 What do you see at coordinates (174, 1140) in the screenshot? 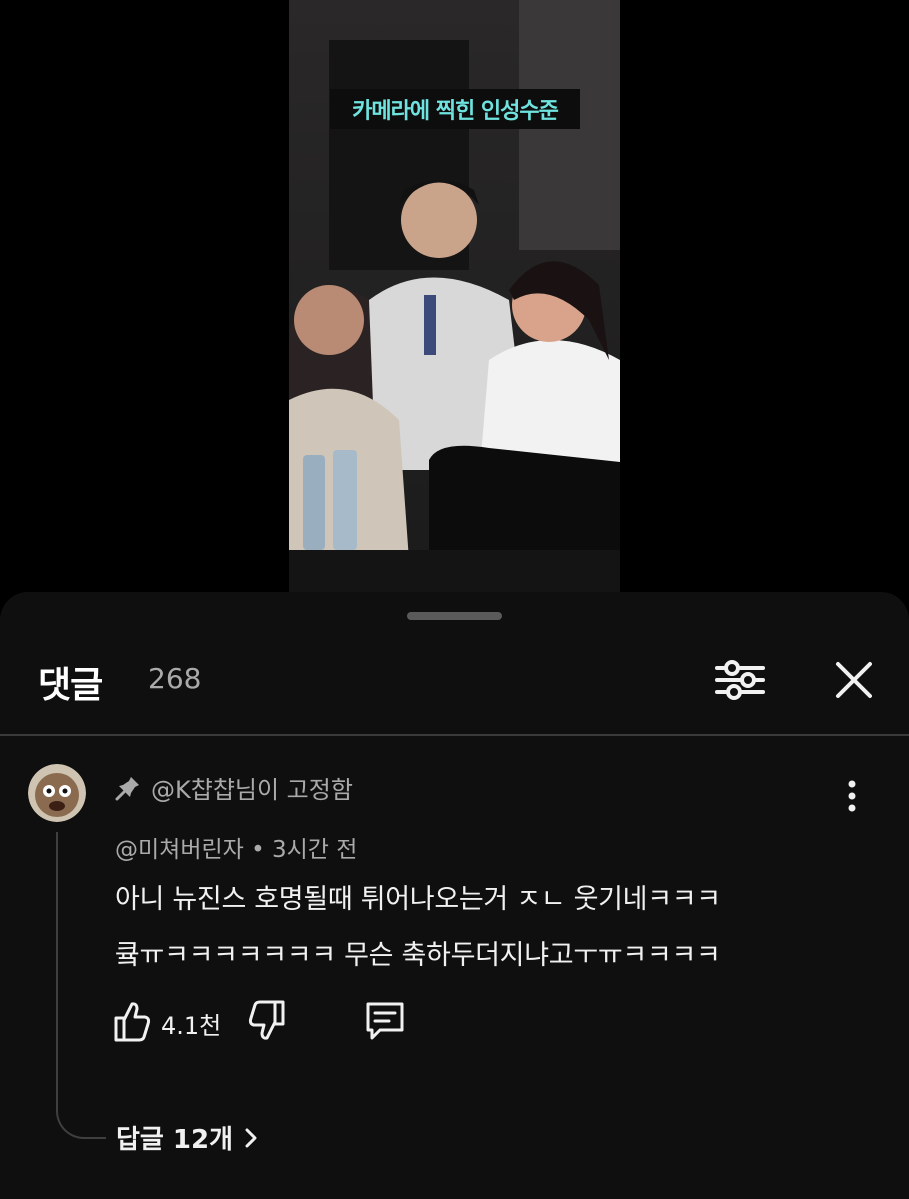
I see `replies-label: 답글 12개` at bounding box center [174, 1140].